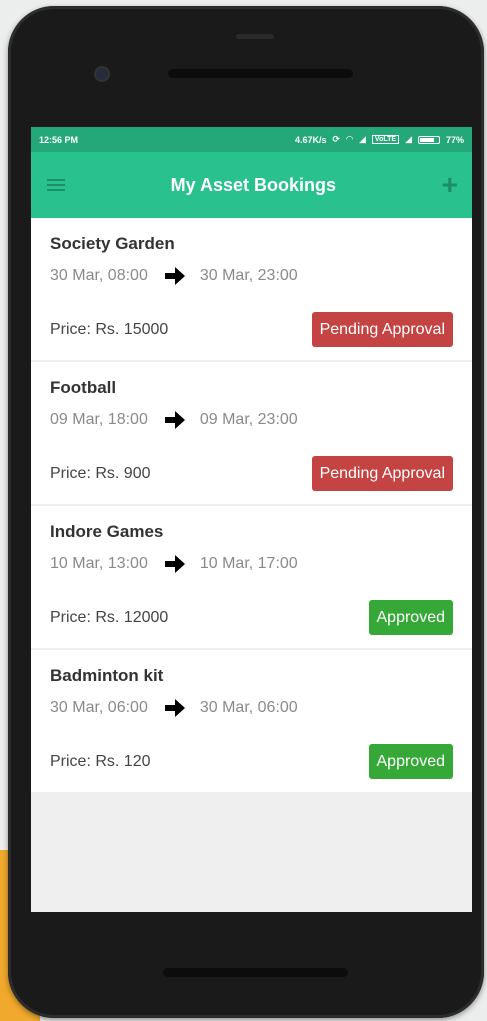 Image resolution: width=487 pixels, height=1021 pixels. Describe the element at coordinates (59, 139) in the screenshot. I see `status-time: 12:56 PM` at that location.